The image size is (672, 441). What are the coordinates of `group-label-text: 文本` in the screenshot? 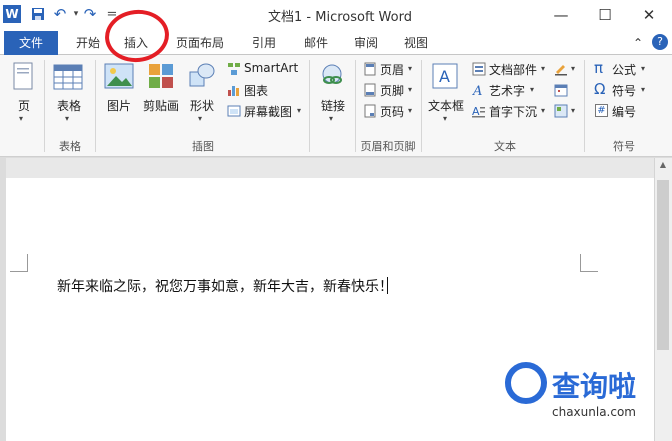 It's located at (505, 146).